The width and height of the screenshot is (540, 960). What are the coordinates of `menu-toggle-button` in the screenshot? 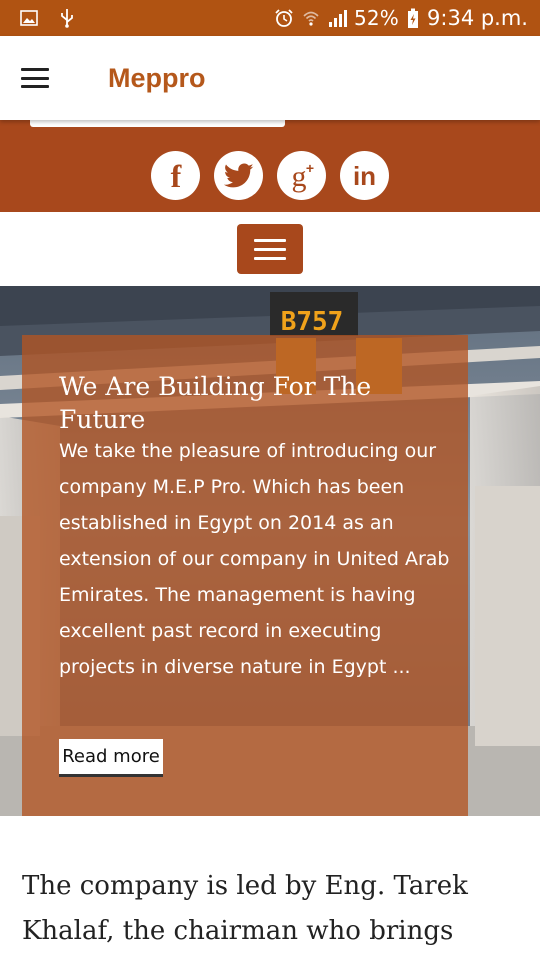 It's located at (270, 249).